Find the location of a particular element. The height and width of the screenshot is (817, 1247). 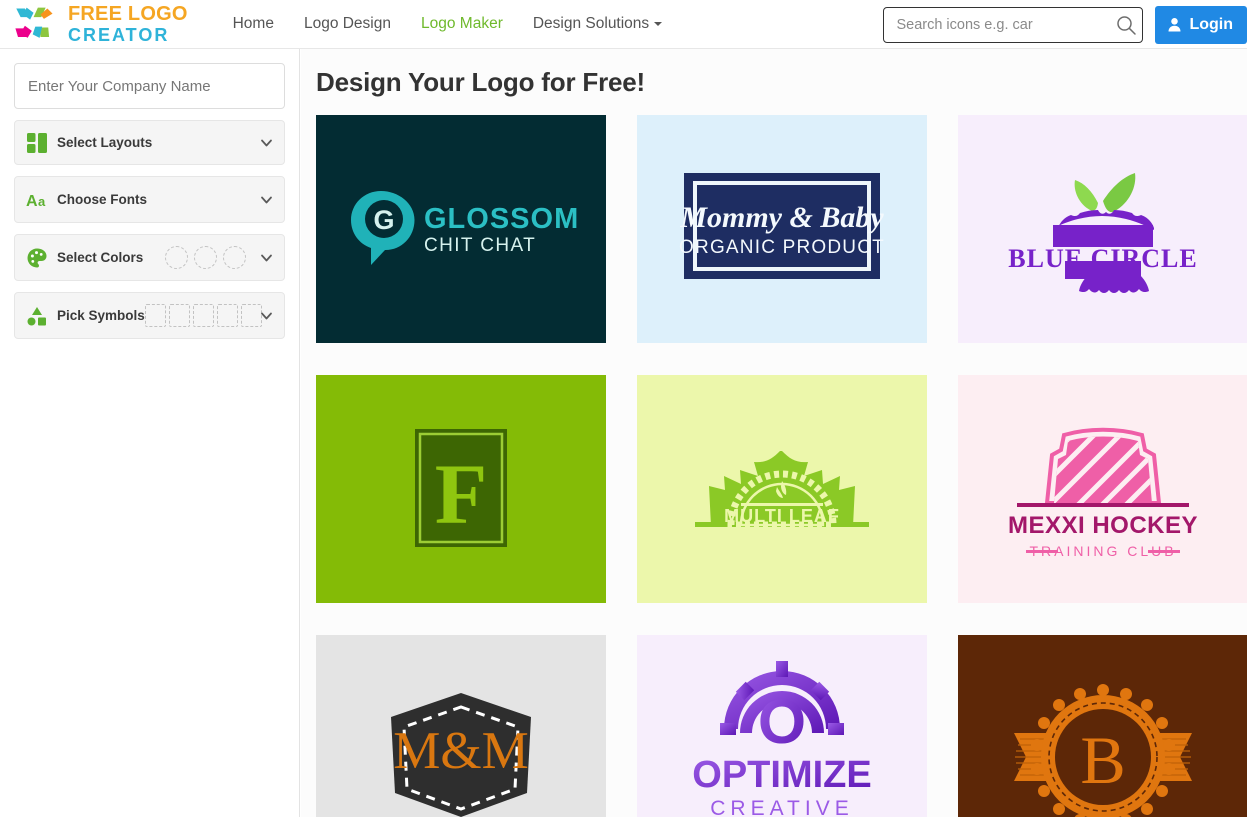

color-slot-row is located at coordinates (205, 257).